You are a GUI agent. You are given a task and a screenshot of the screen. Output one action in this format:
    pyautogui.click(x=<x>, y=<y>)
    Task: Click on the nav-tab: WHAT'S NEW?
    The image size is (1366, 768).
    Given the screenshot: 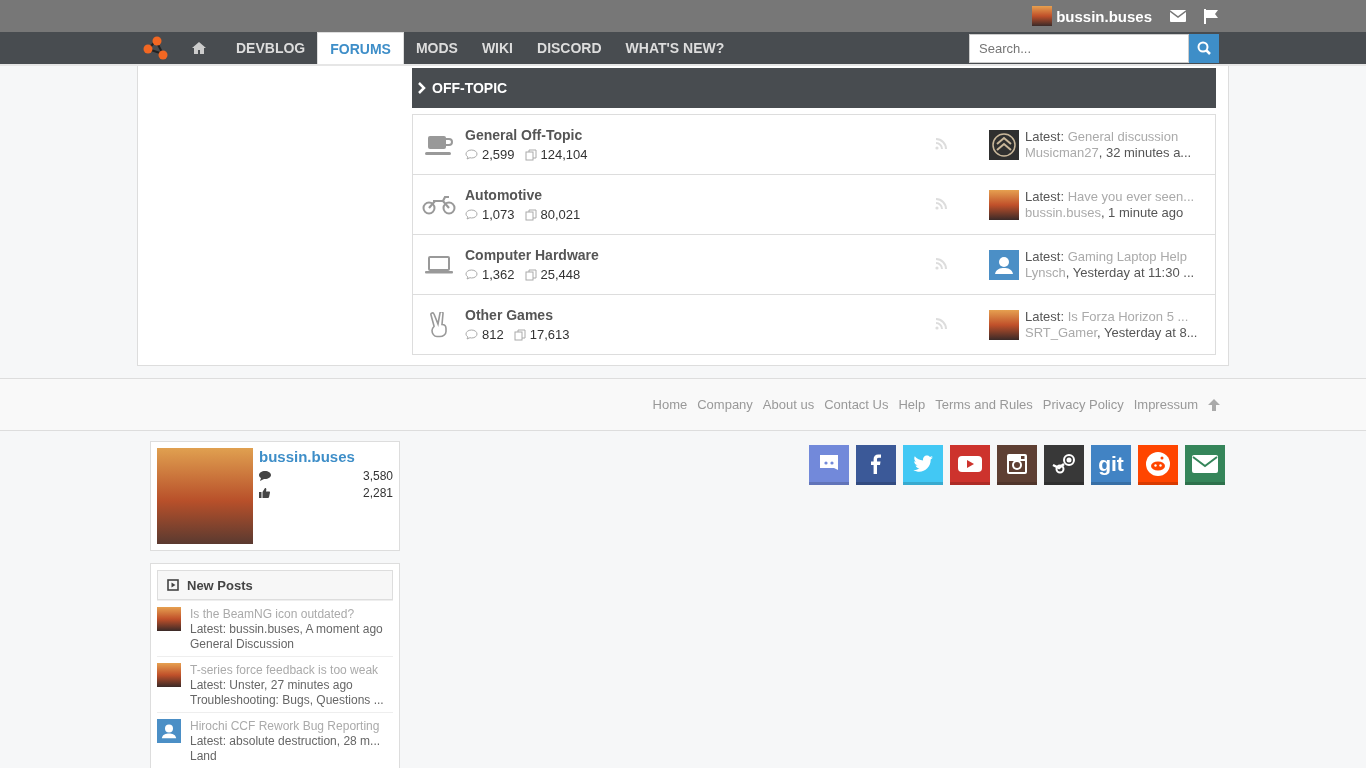 What is the action you would take?
    pyautogui.click(x=675, y=48)
    